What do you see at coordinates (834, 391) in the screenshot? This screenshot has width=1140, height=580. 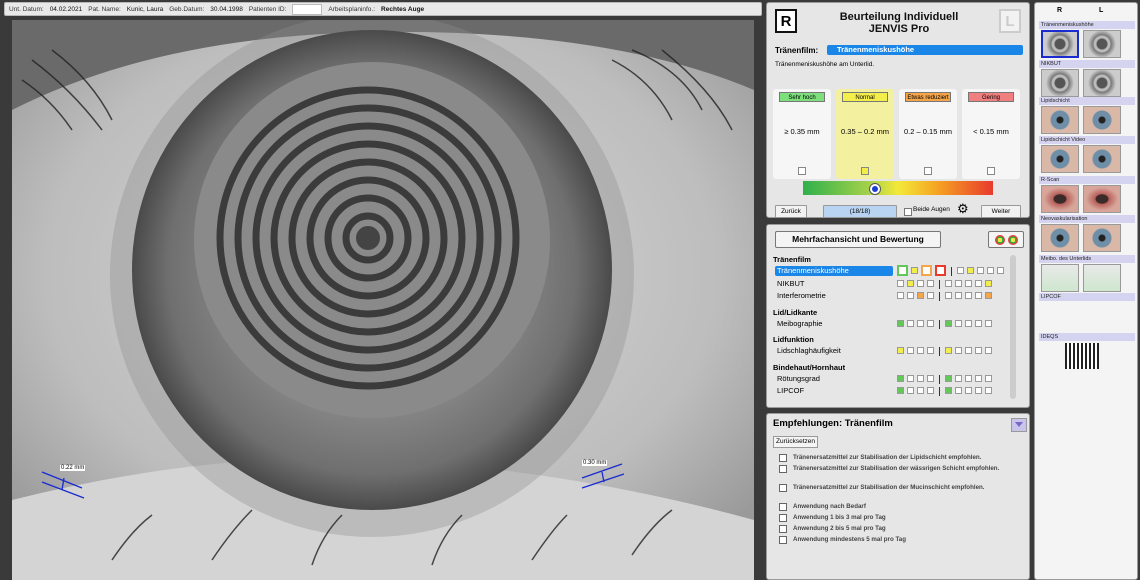 I see `list-item: LIPCOF` at bounding box center [834, 391].